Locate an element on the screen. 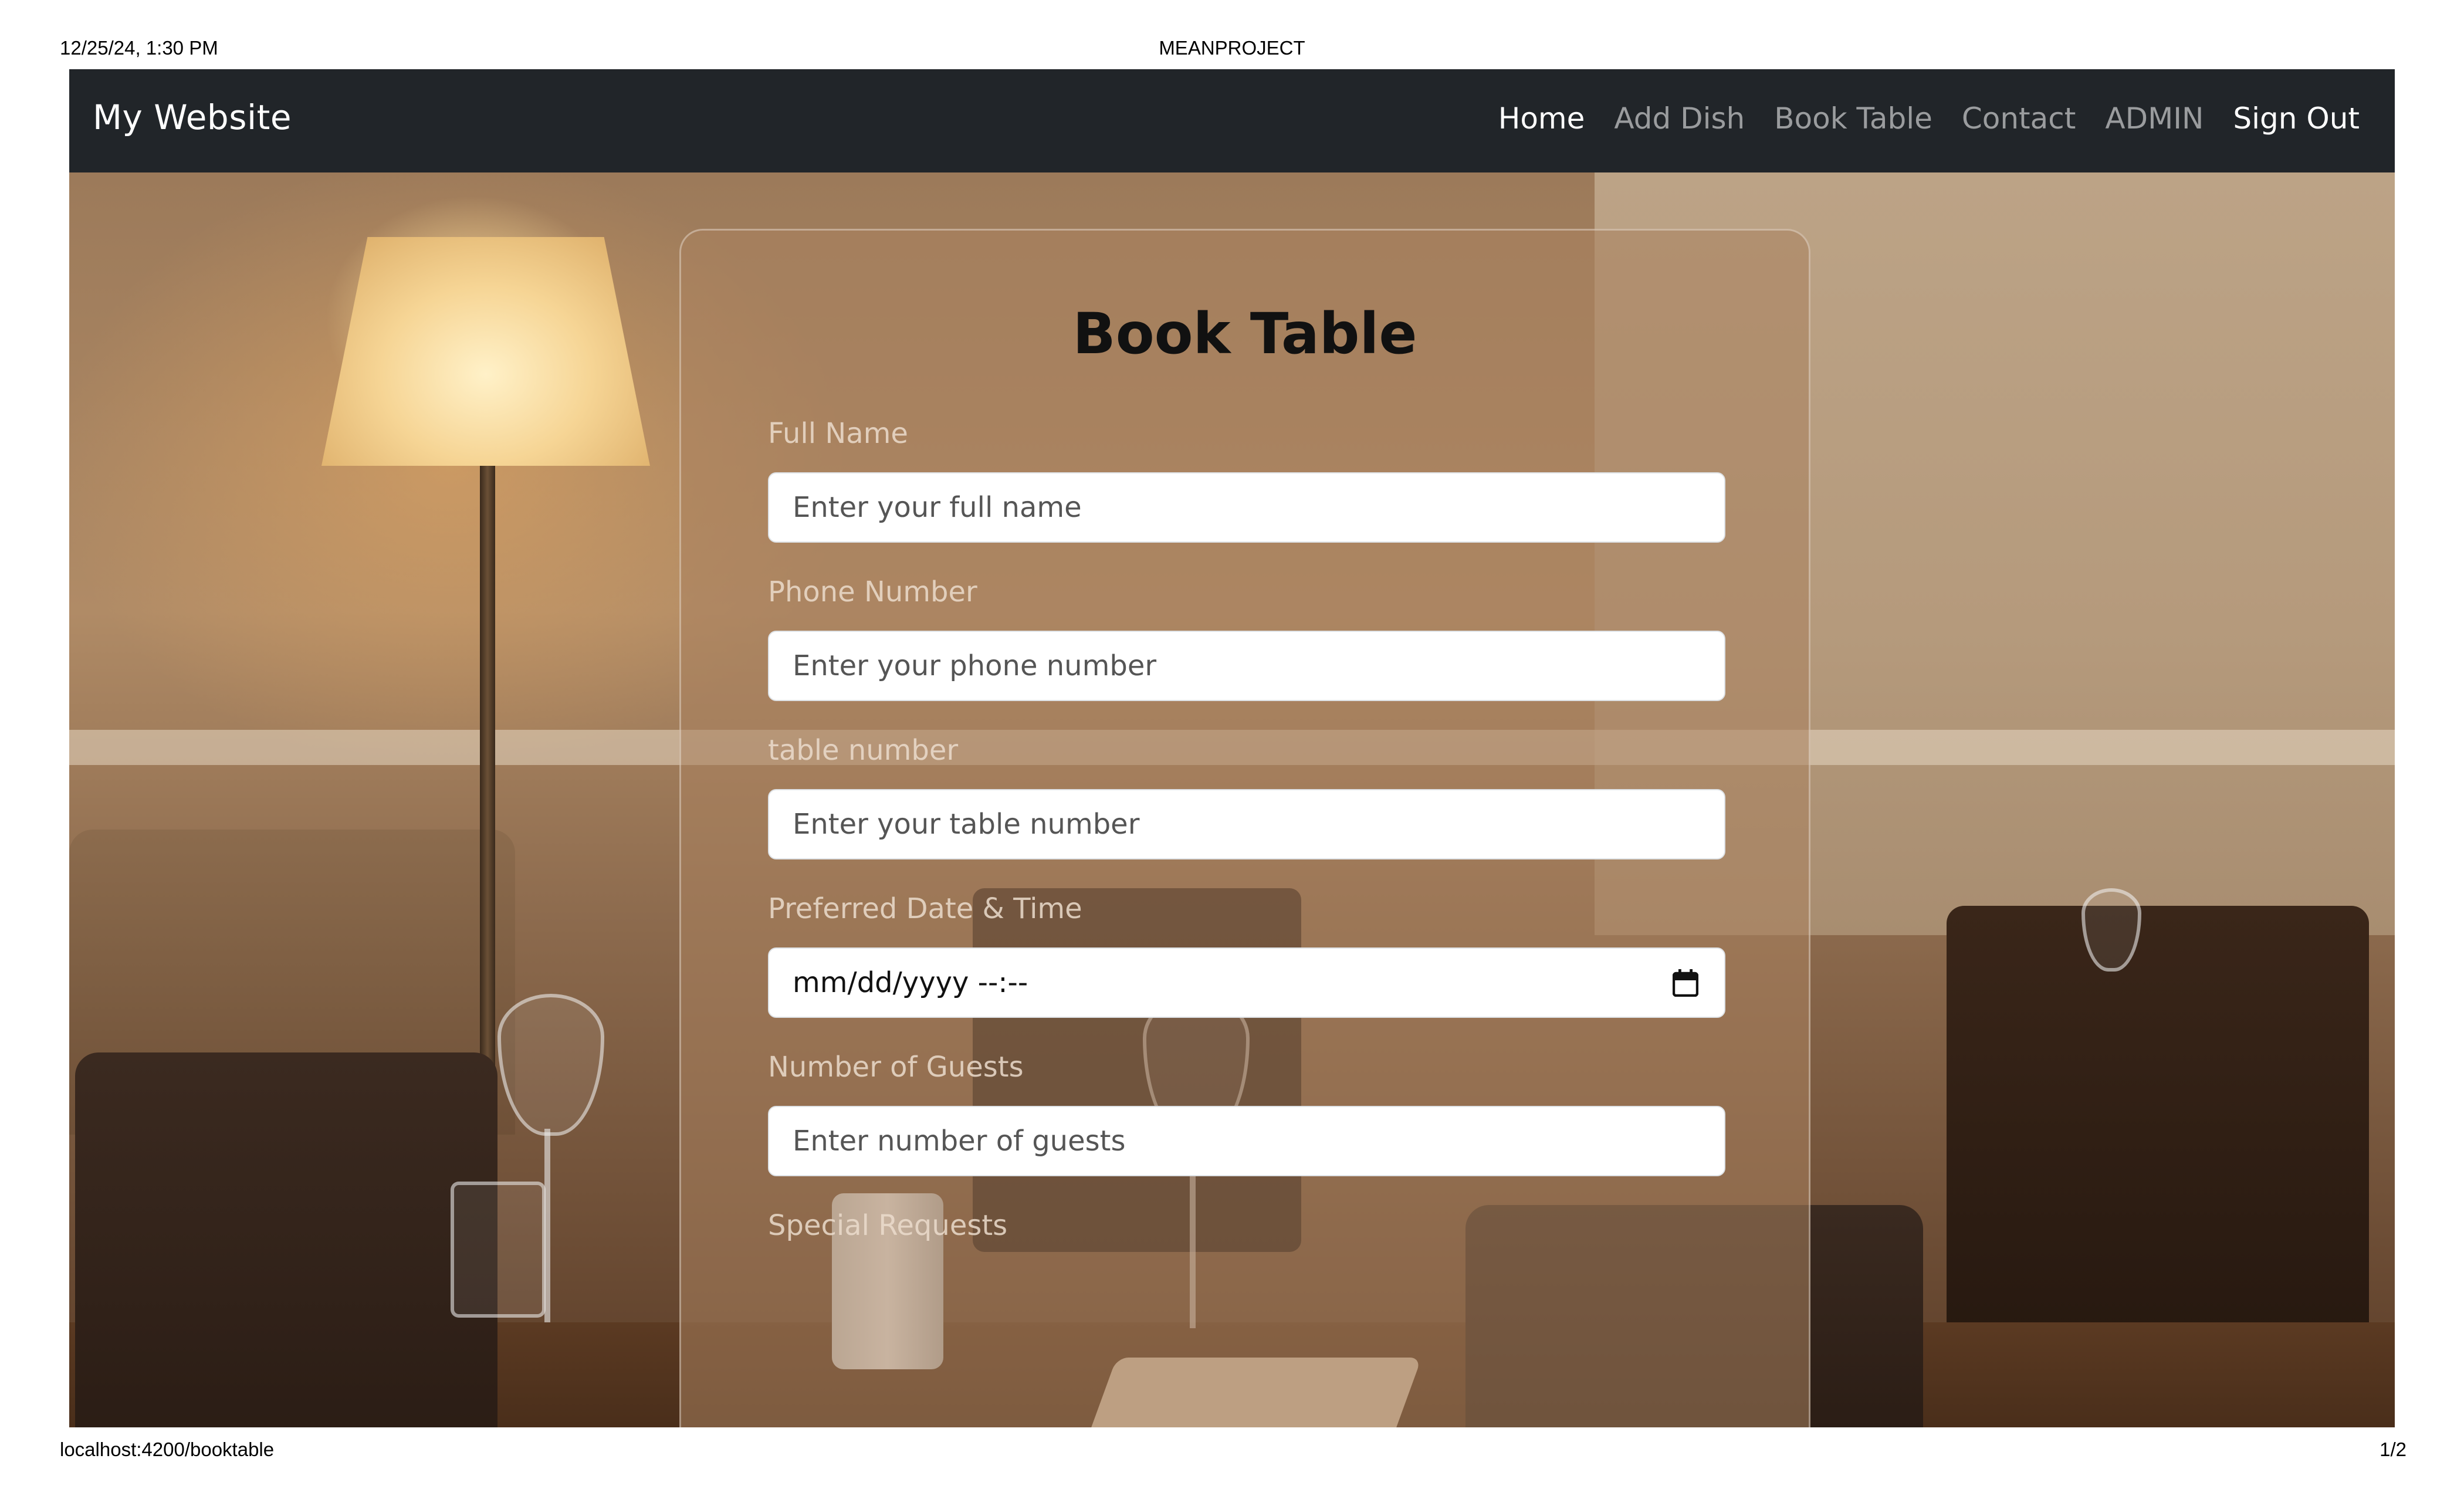 This screenshot has height=1496, width=2464. print-title: MEANPROJECT is located at coordinates (1232, 48).